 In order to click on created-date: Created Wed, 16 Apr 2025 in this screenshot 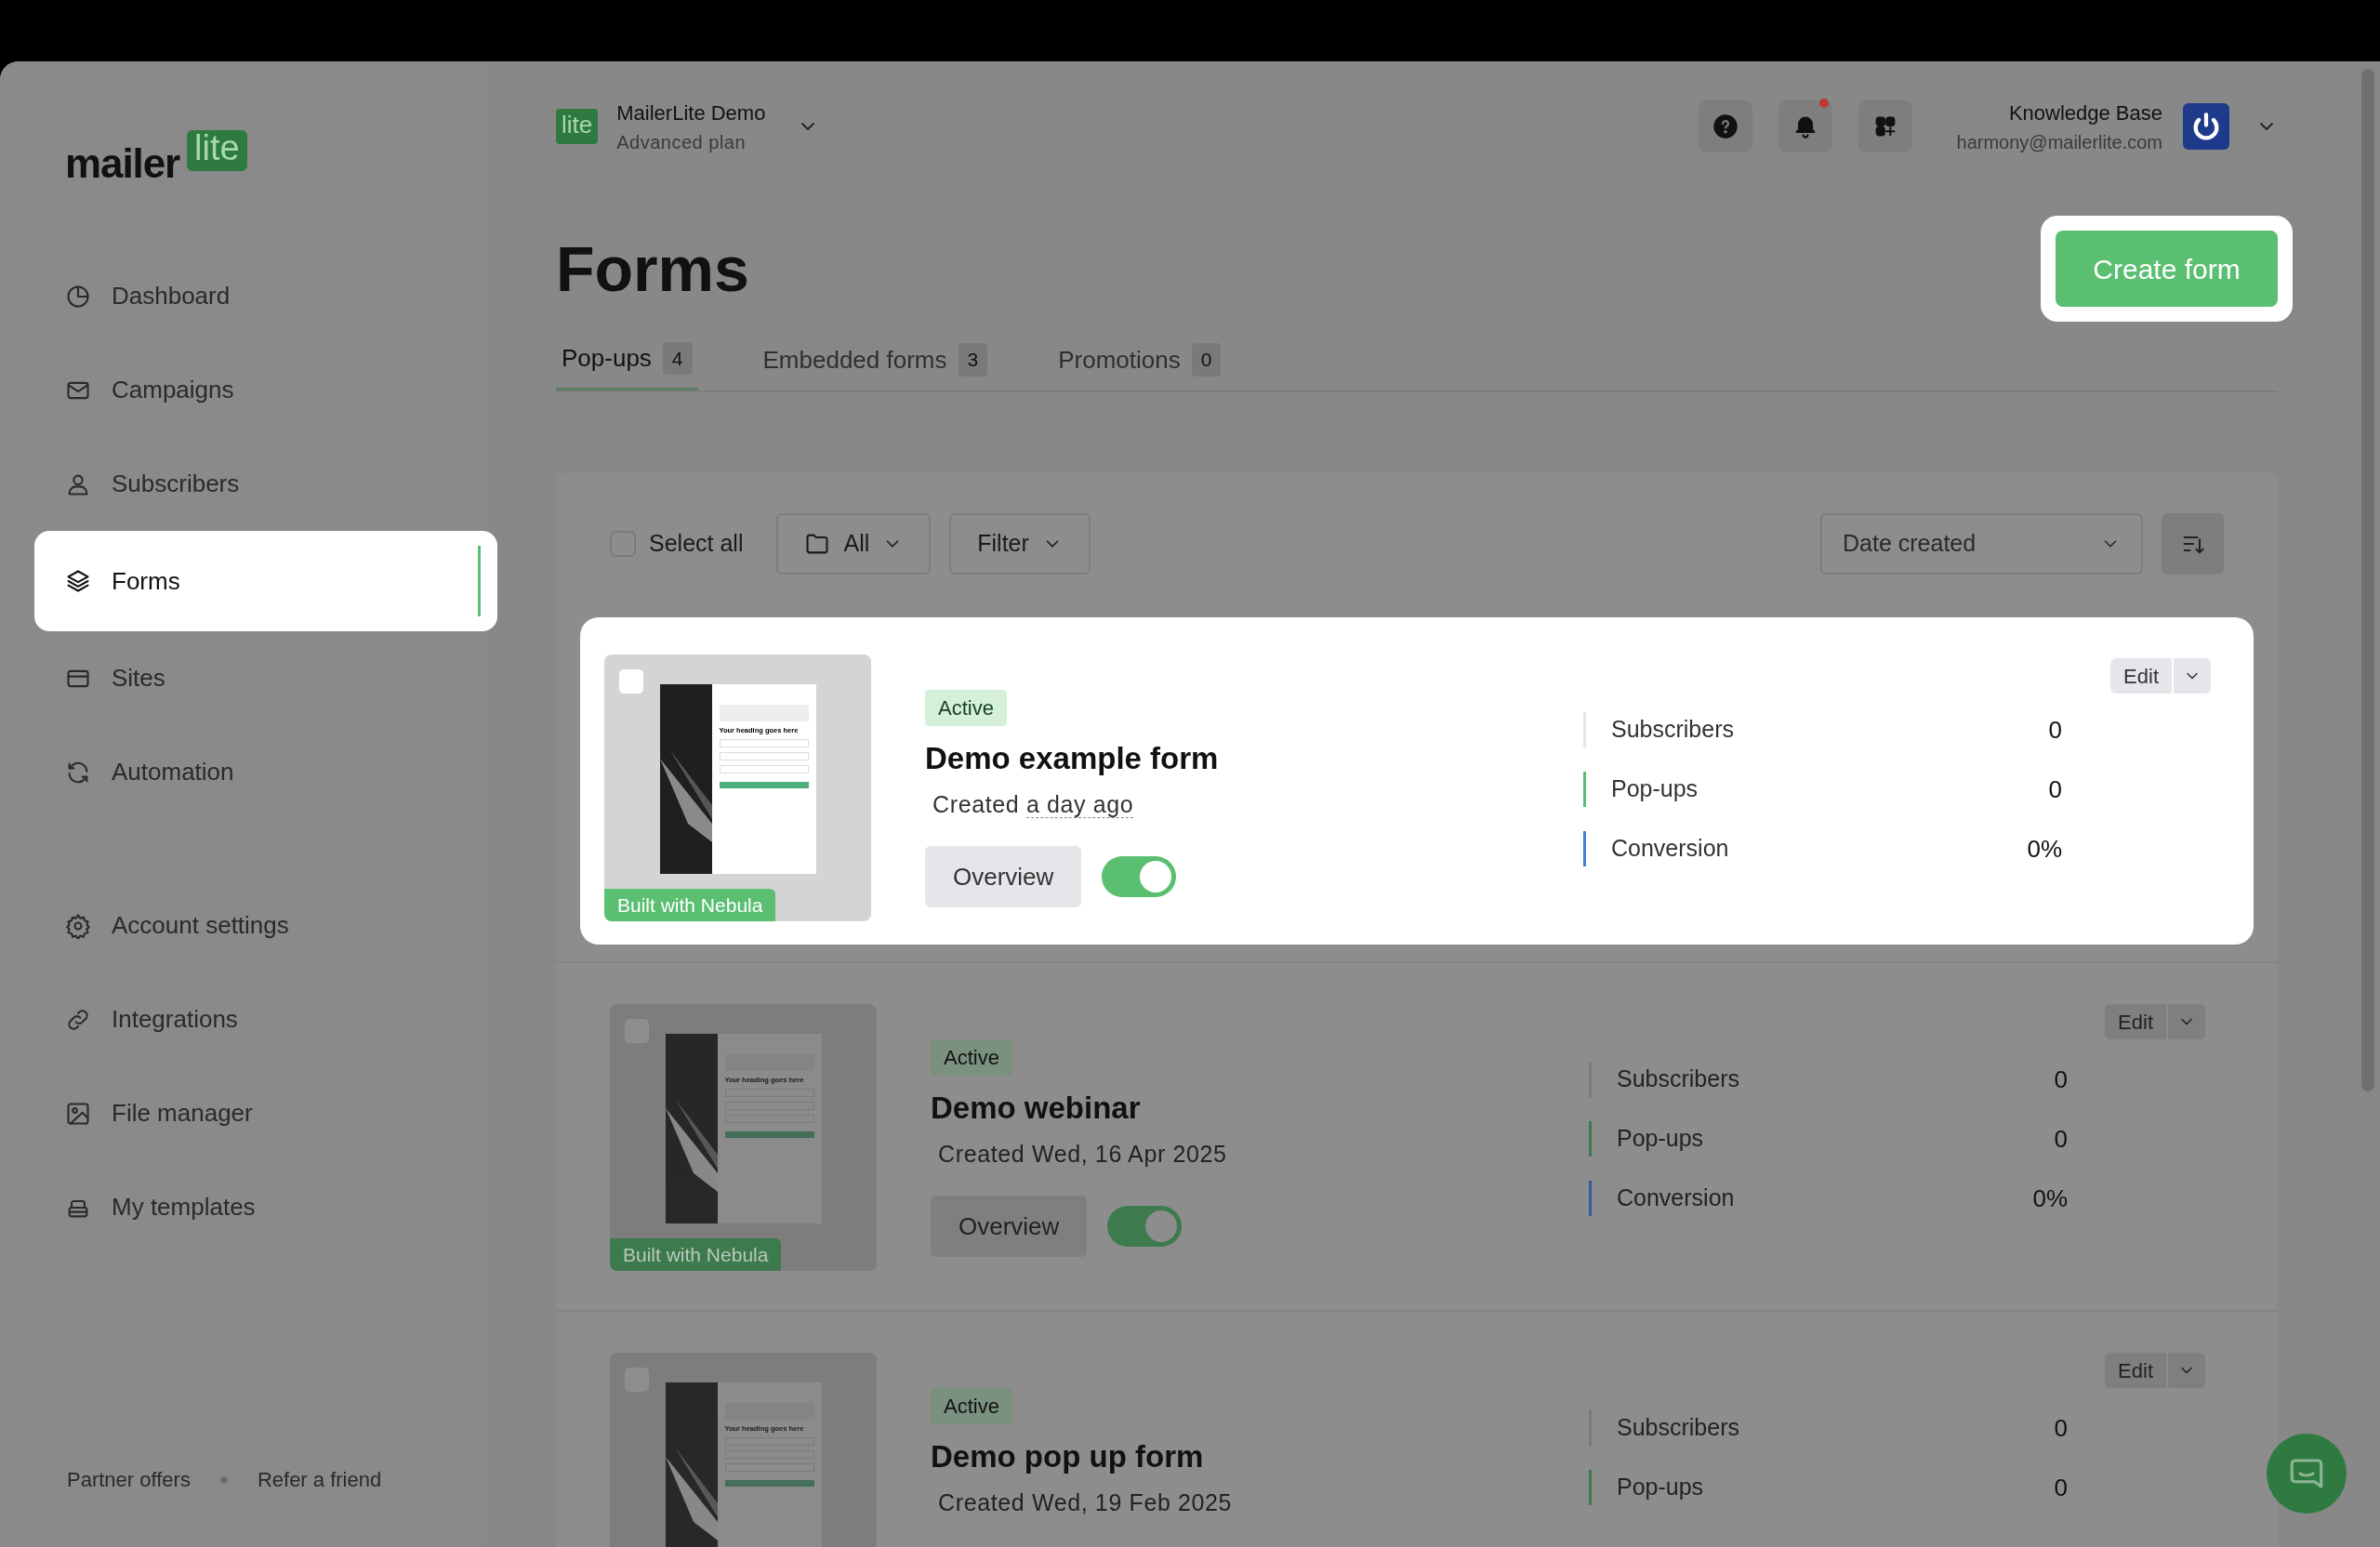, I will do `click(1082, 1154)`.